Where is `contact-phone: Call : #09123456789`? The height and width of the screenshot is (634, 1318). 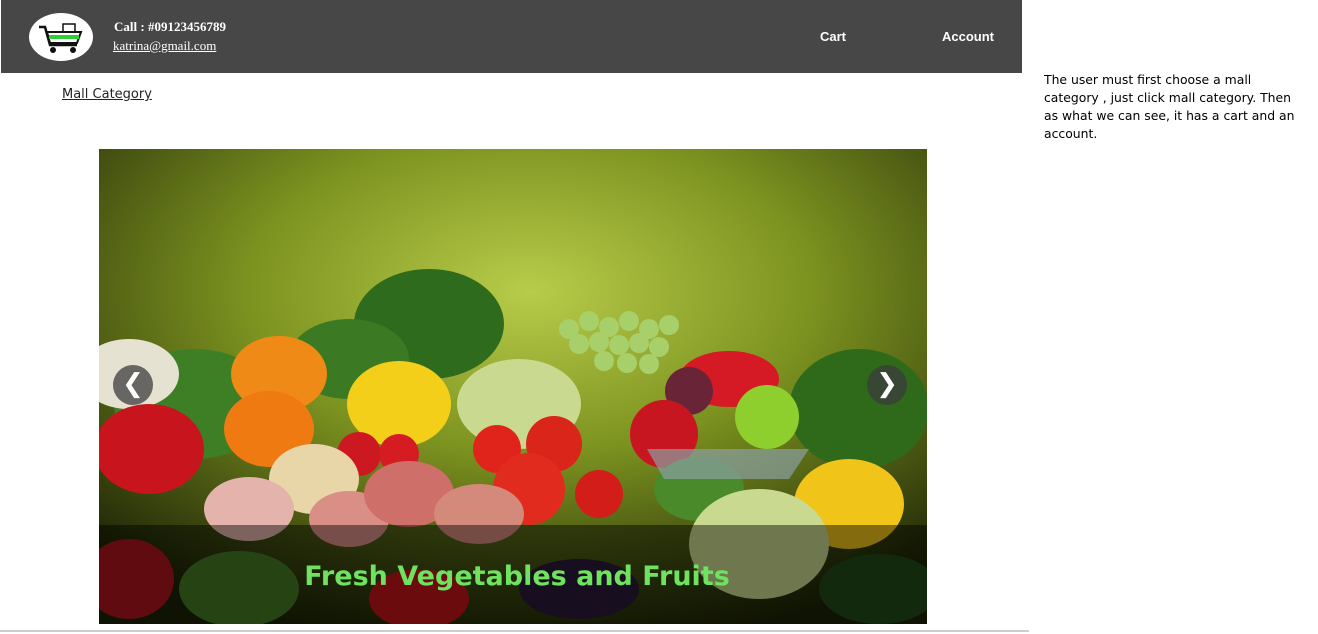 contact-phone: Call : #09123456789 is located at coordinates (170, 26).